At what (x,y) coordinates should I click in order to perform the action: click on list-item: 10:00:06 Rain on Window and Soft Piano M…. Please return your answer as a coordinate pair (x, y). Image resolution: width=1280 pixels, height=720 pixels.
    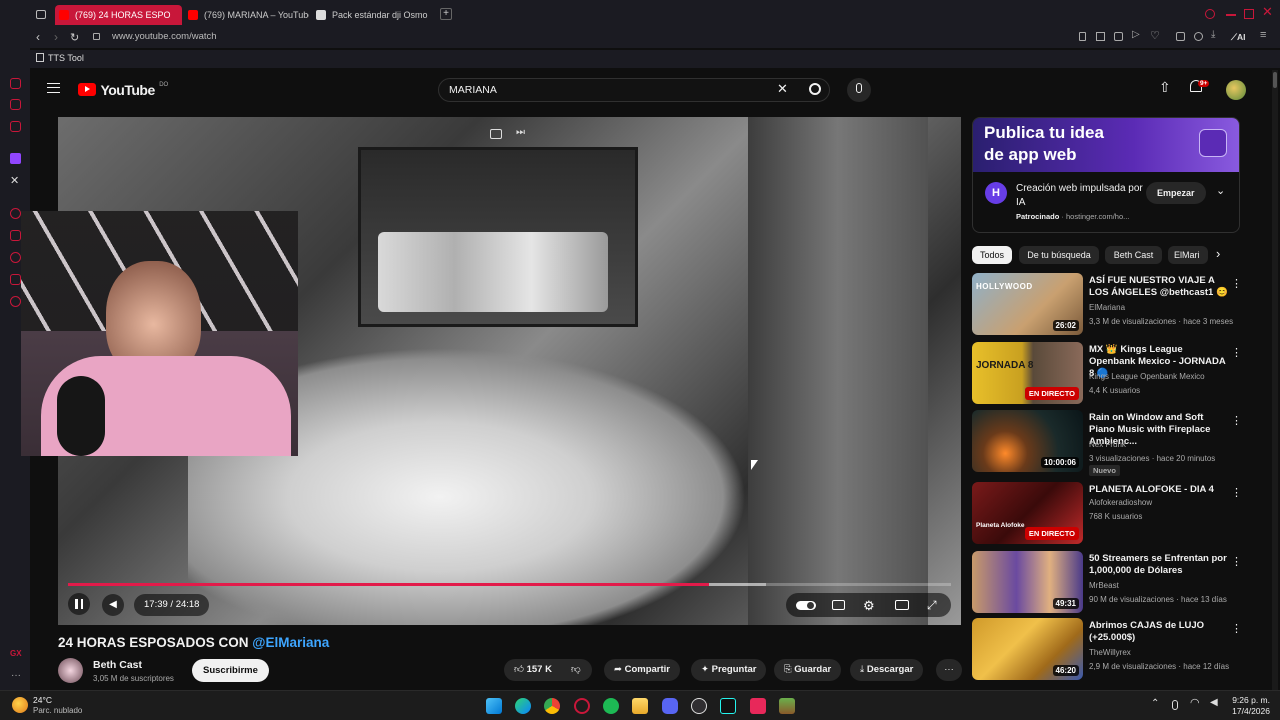
    Looking at the image, I should click on (1107, 443).